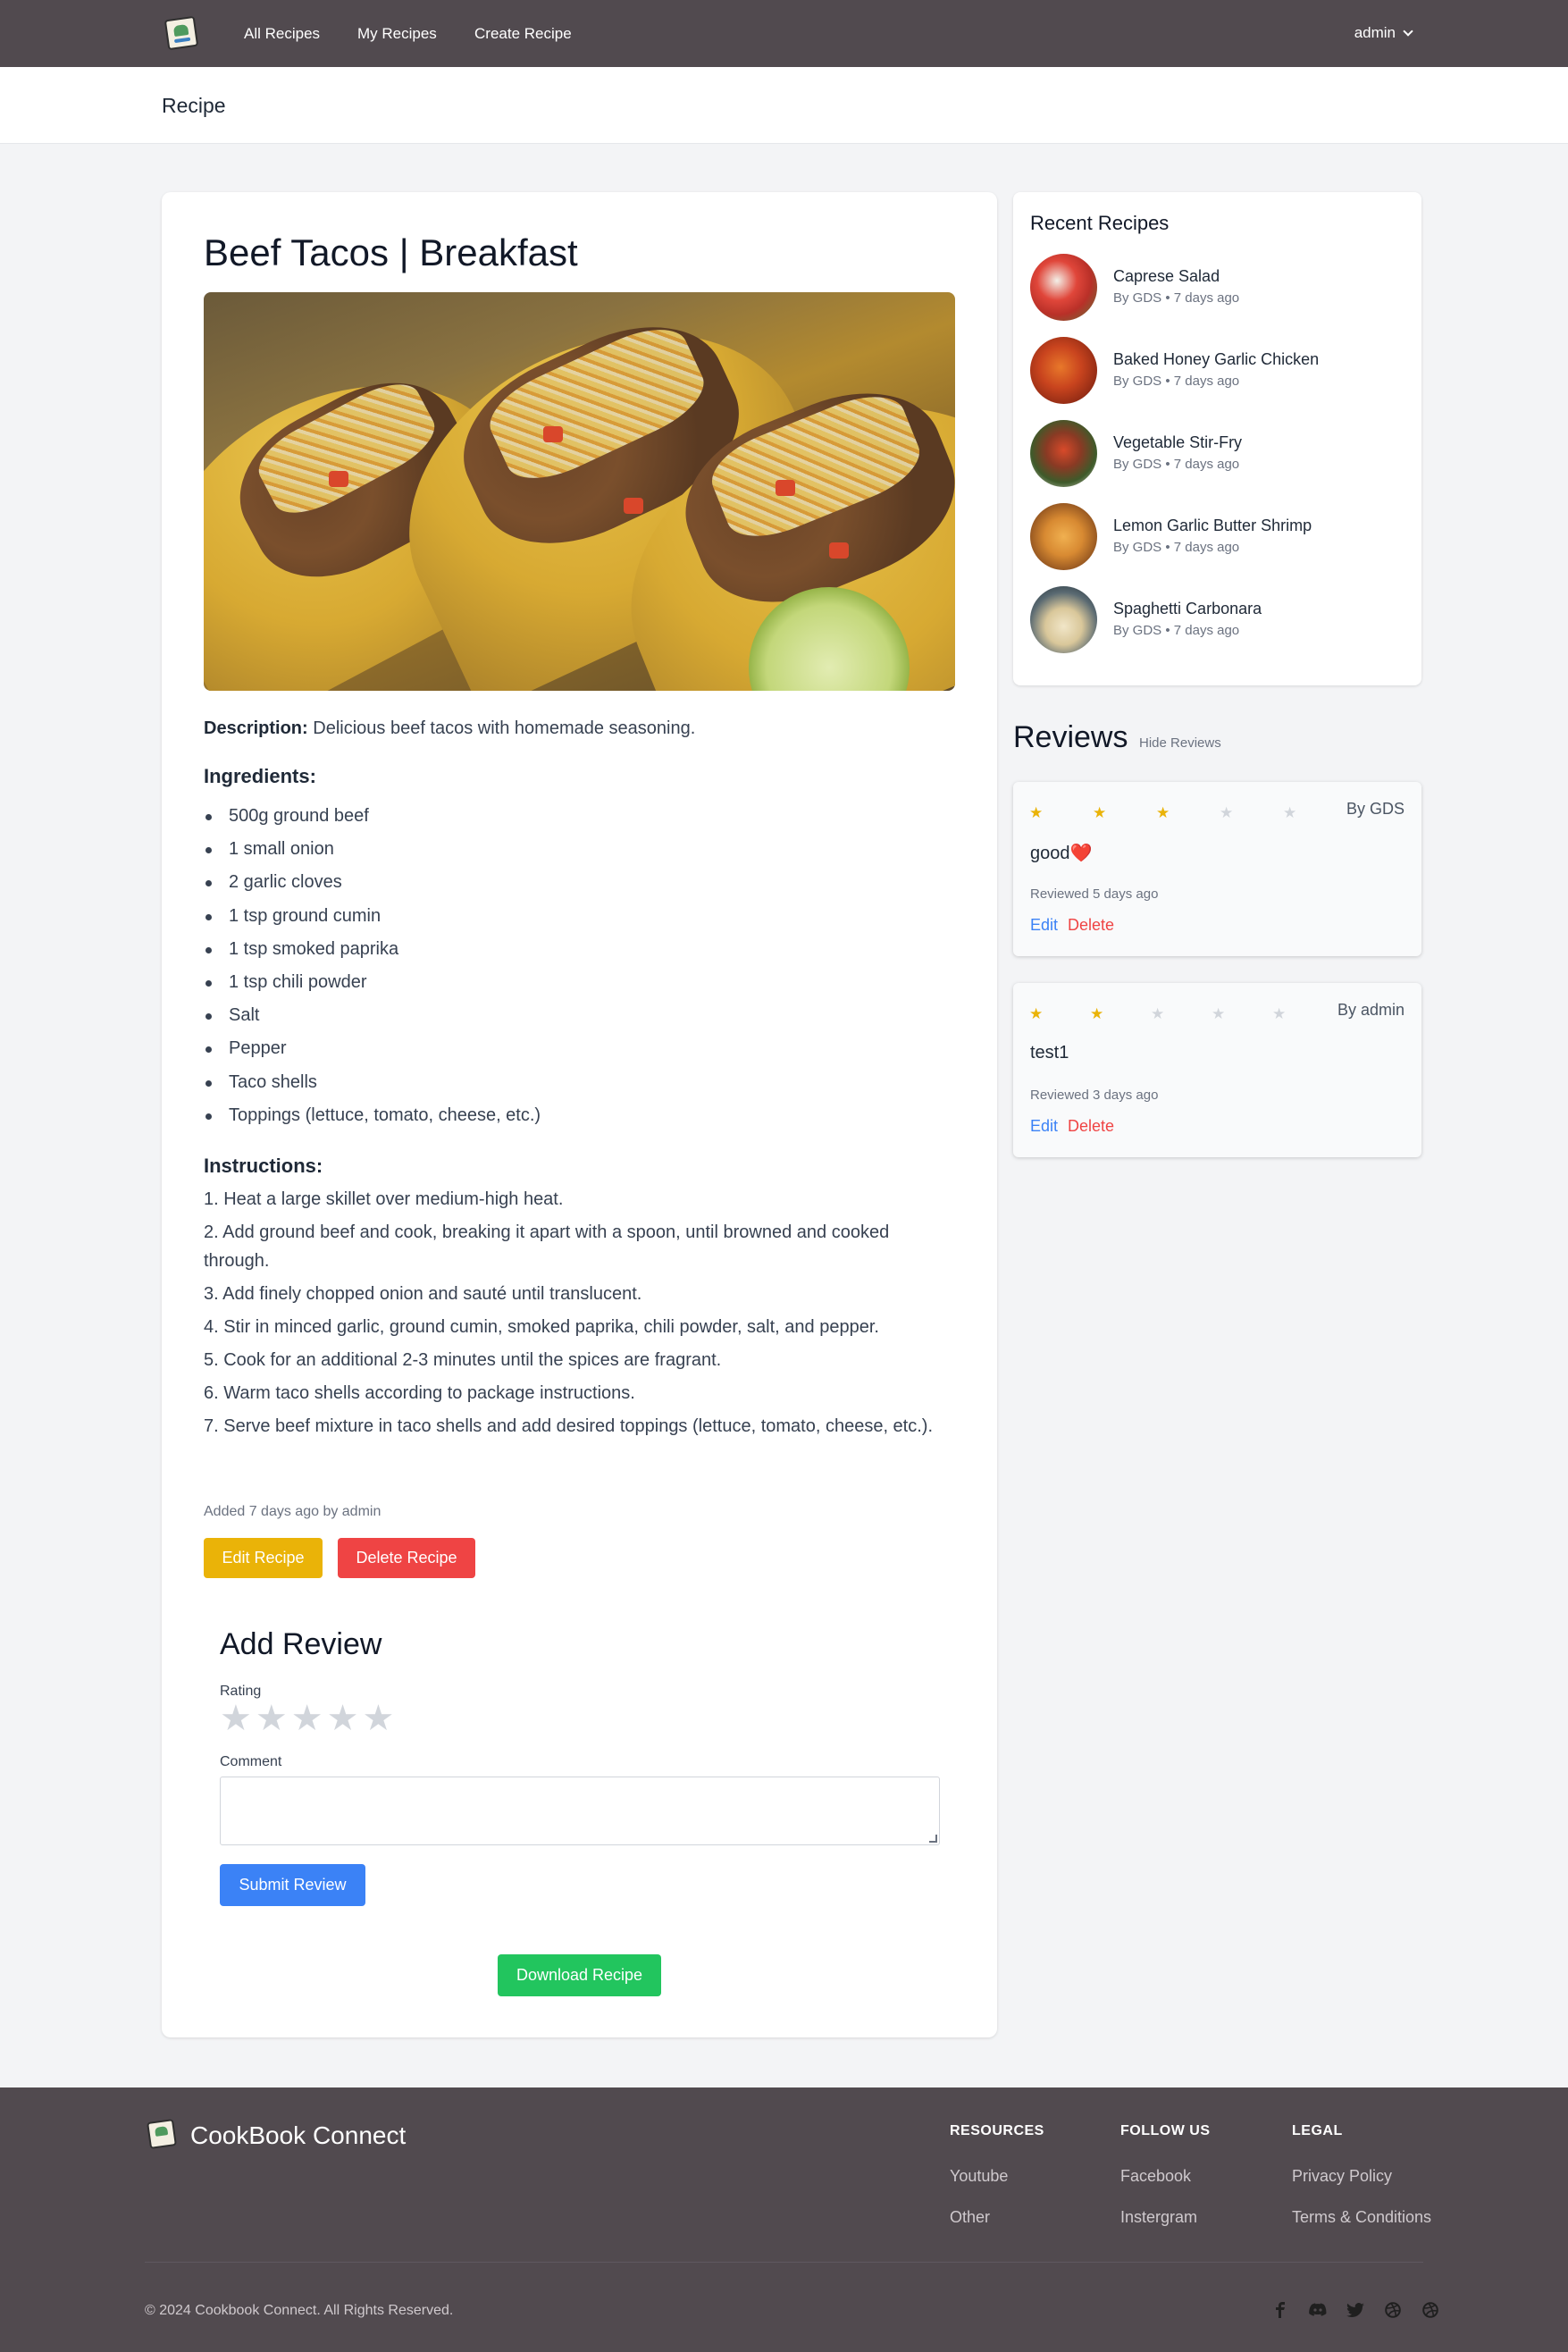 The height and width of the screenshot is (2352, 1568). Describe the element at coordinates (1177, 442) in the screenshot. I see `recent-recipe-name: Vegetable Stir-Fry` at that location.